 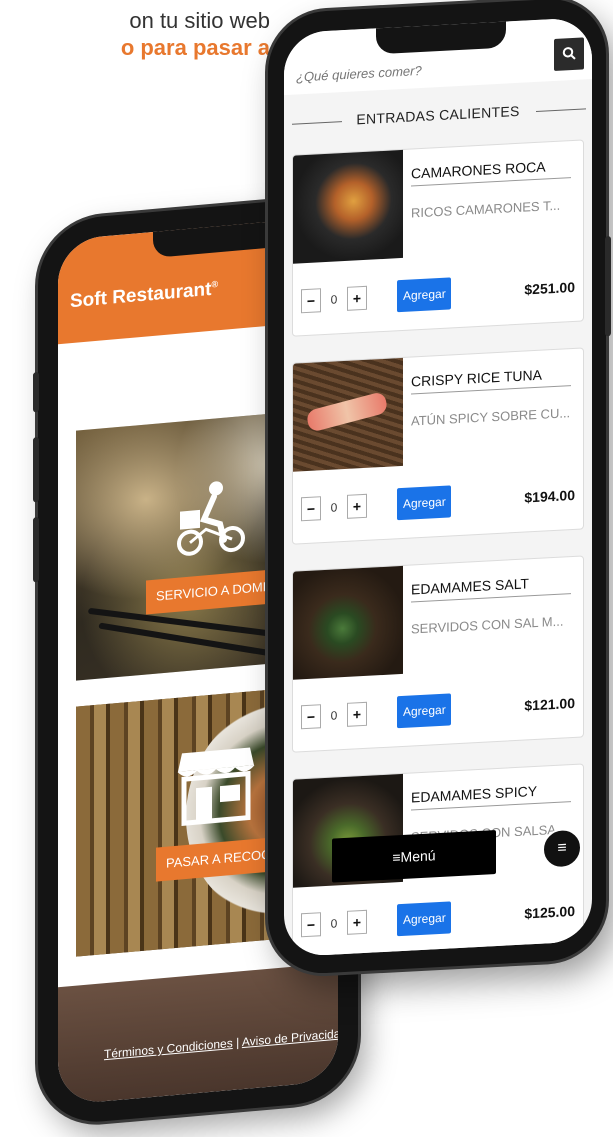 What do you see at coordinates (211, 518) in the screenshot?
I see `delivery-bike-icon` at bounding box center [211, 518].